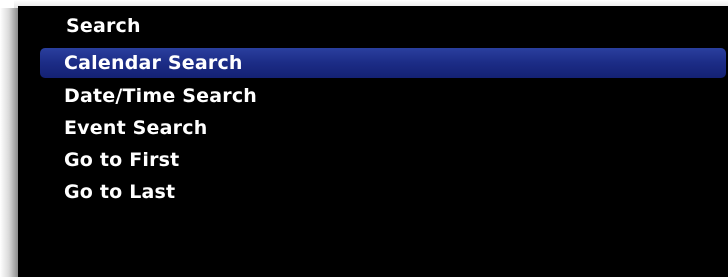  What do you see at coordinates (383, 192) in the screenshot?
I see `menu-item-go-to-last: Go to Last` at bounding box center [383, 192].